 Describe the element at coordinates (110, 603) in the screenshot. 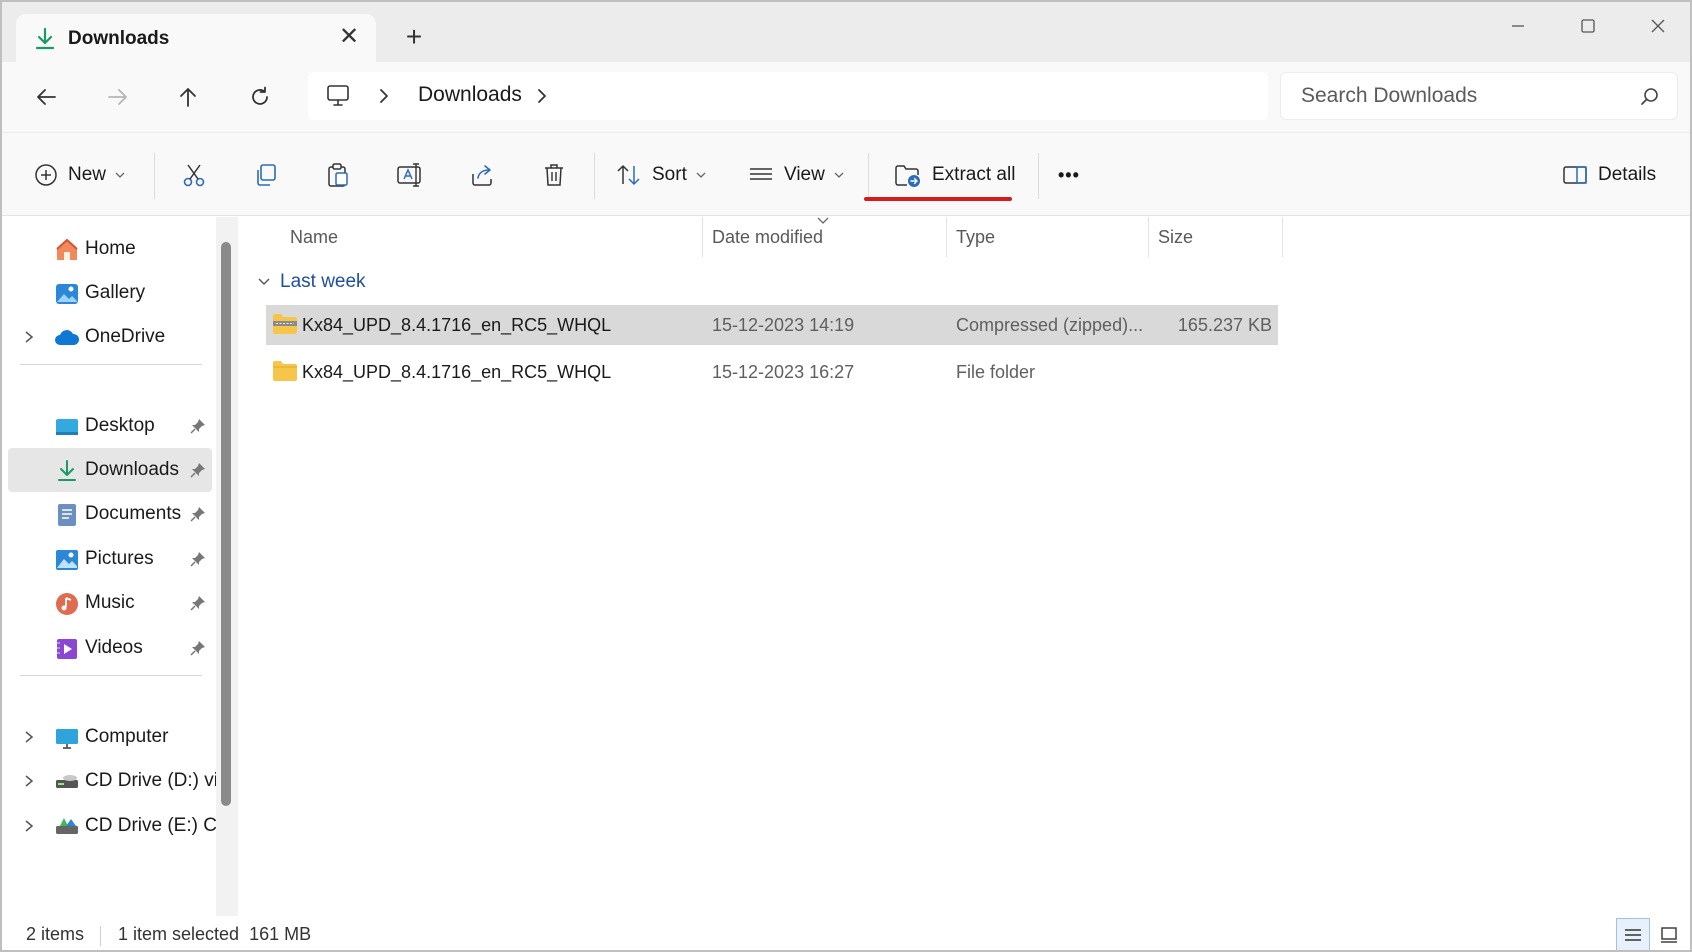

I see `sidebar-item-music: Music` at that location.